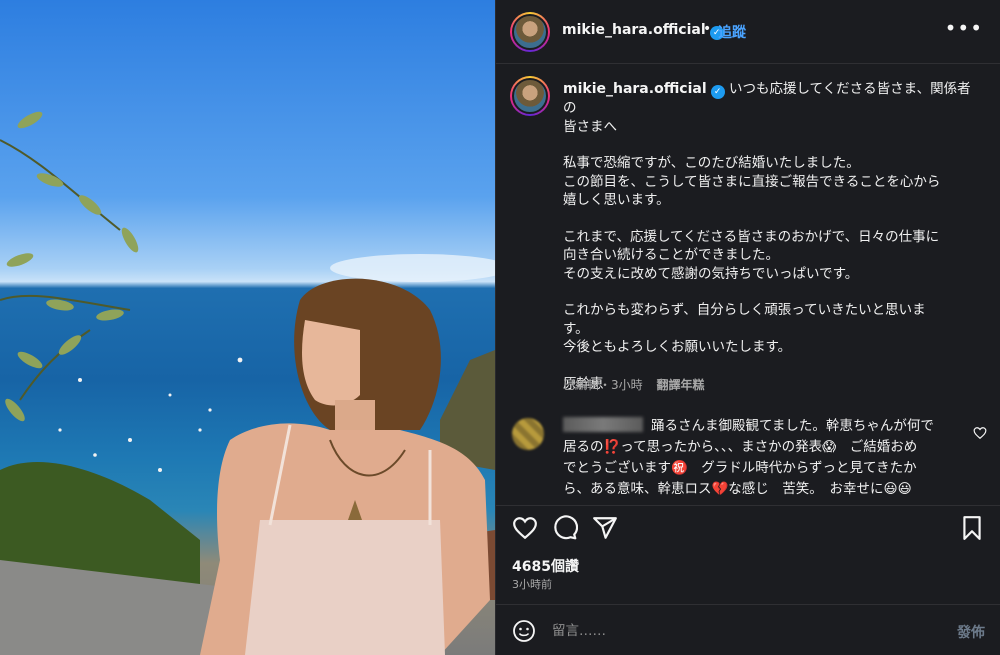 Image resolution: width=1000 pixels, height=655 pixels. Describe the element at coordinates (525, 528) in the screenshot. I see `like-heart-icon` at that location.